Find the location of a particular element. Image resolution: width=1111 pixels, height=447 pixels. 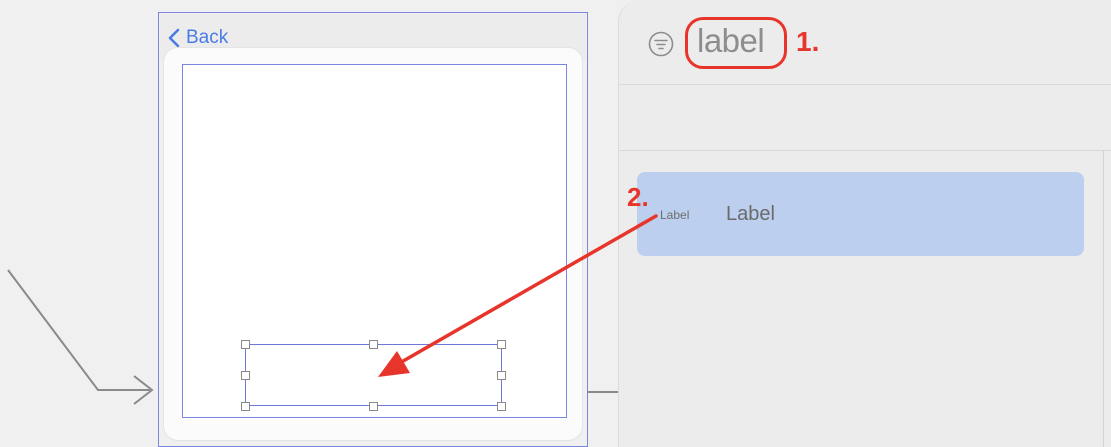

label-thumbnail-icon: Label is located at coordinates (675, 215).